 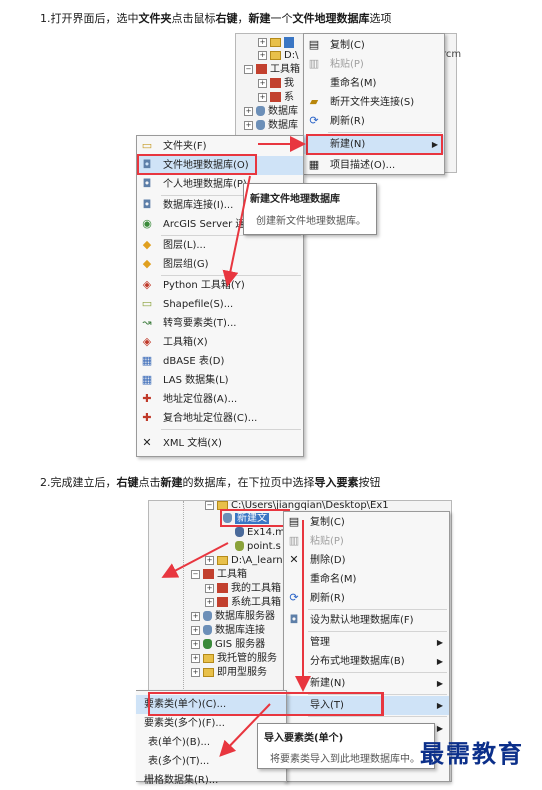 What do you see at coordinates (245, 730) in the screenshot?
I see `arrow-to-feature-class` at bounding box center [245, 730].